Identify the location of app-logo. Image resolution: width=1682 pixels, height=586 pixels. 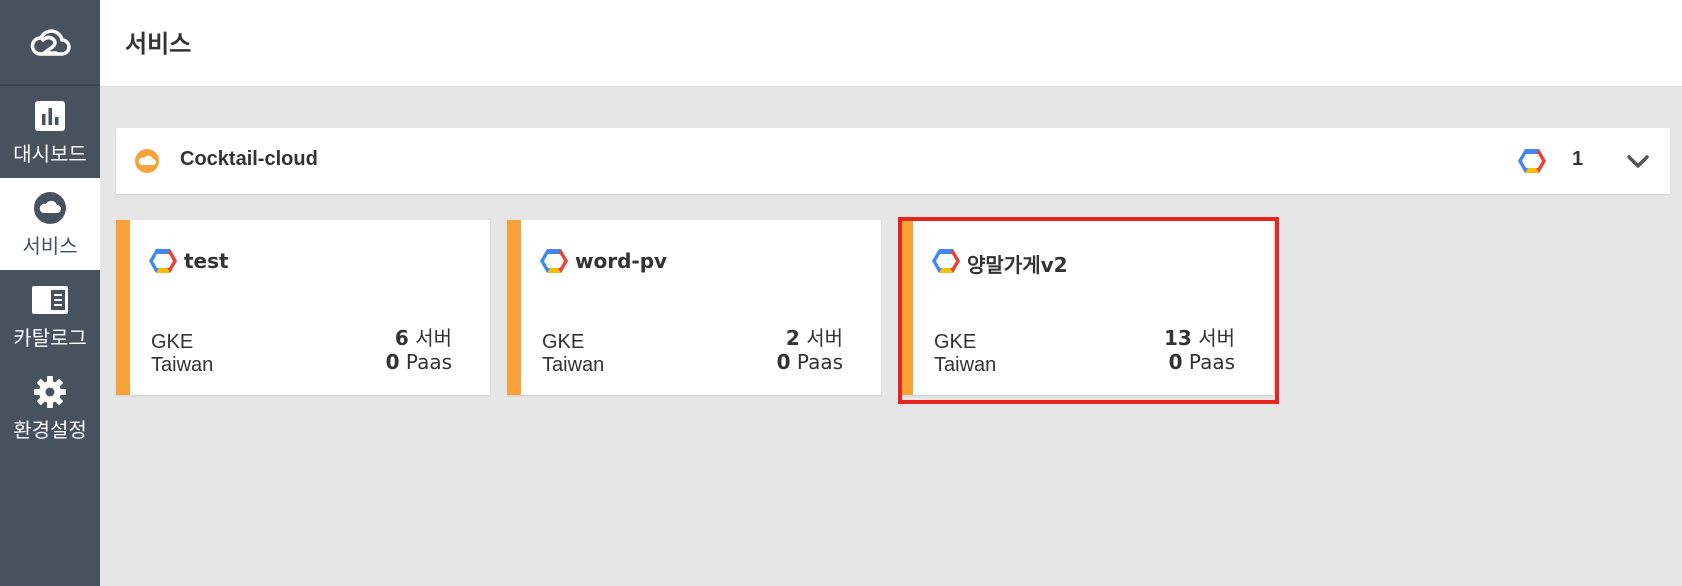
(50, 43).